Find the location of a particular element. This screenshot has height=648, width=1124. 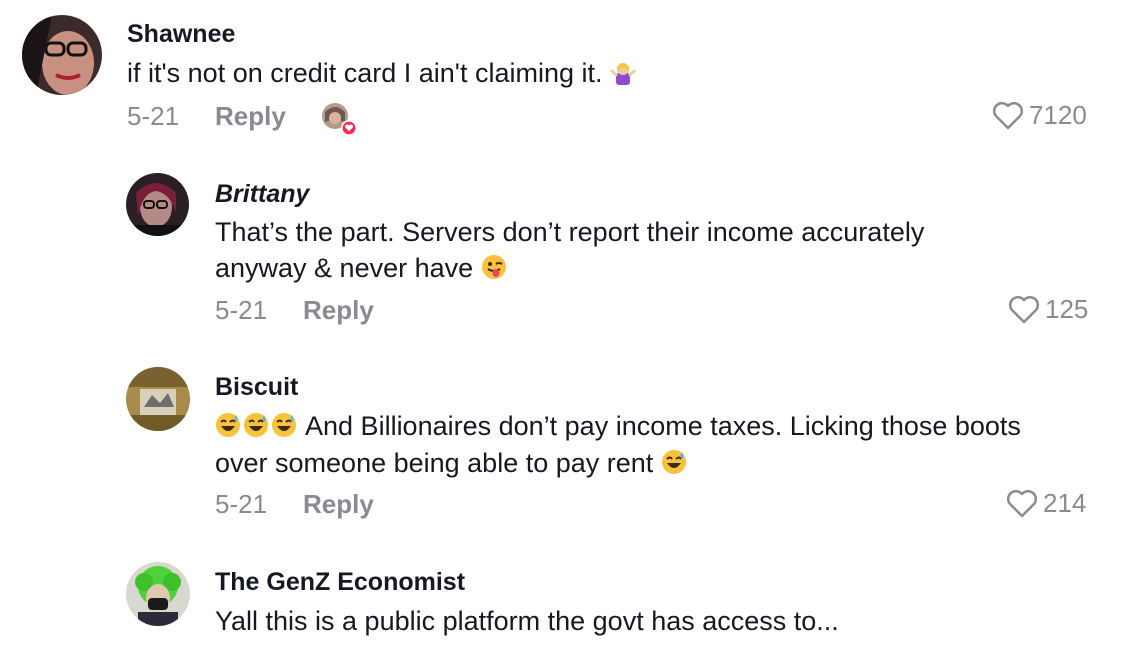

avatar-biscuit is located at coordinates (158, 399).